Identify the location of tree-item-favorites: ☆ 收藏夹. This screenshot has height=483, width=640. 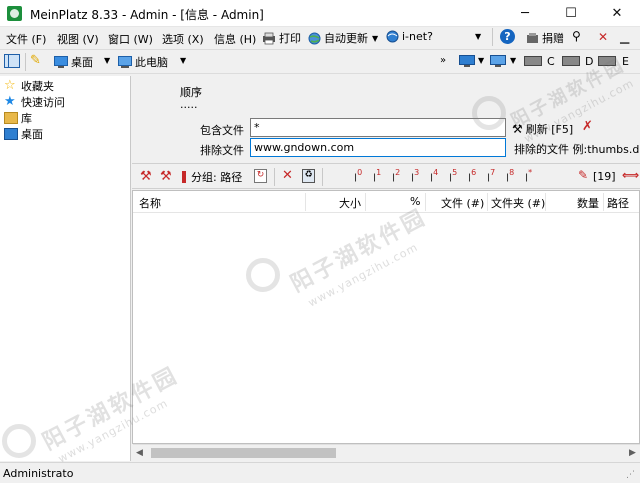
(29, 86).